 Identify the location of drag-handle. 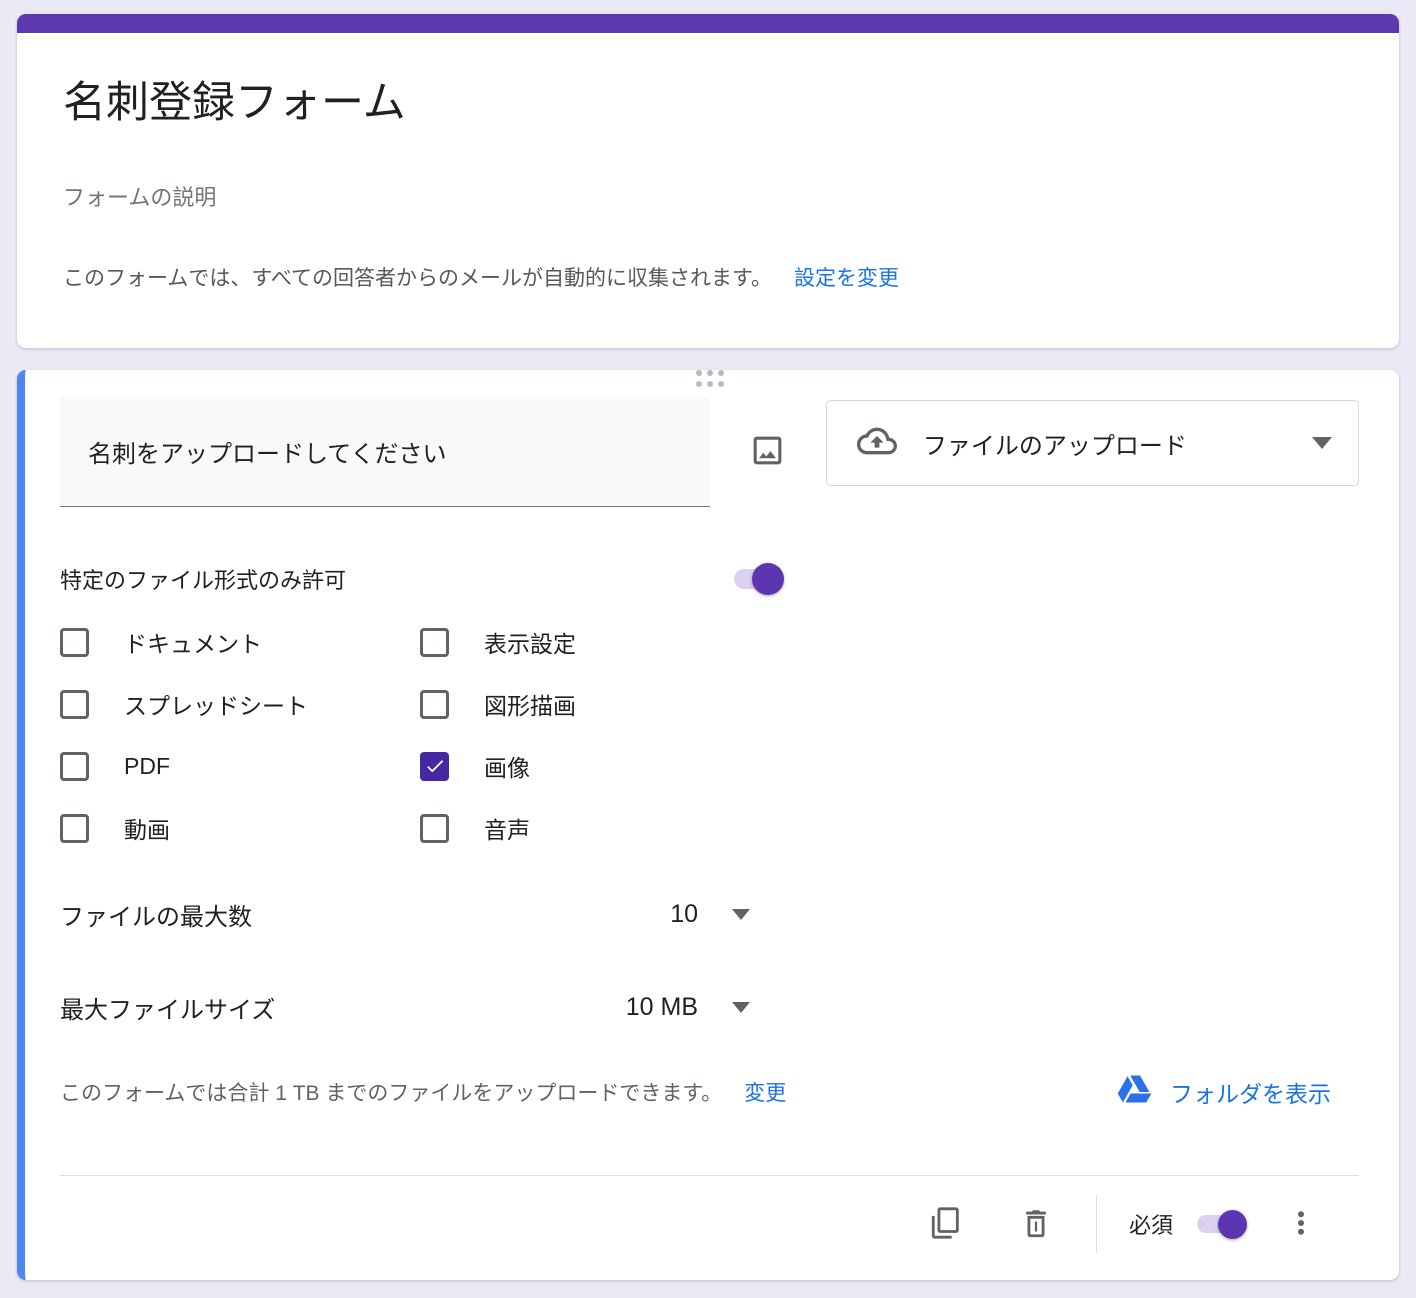
(710, 379).